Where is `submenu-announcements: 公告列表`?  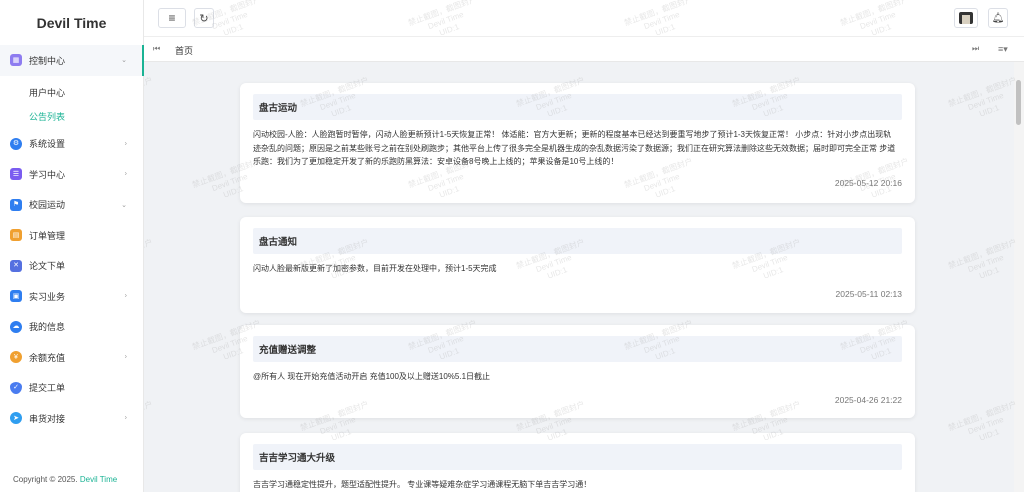
submenu-announcements: 公告列表 is located at coordinates (71, 117).